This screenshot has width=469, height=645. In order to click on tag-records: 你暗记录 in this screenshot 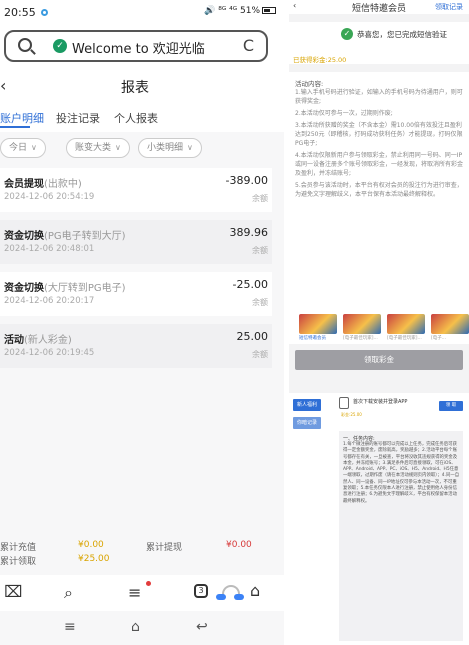, I will do `click(307, 423)`.